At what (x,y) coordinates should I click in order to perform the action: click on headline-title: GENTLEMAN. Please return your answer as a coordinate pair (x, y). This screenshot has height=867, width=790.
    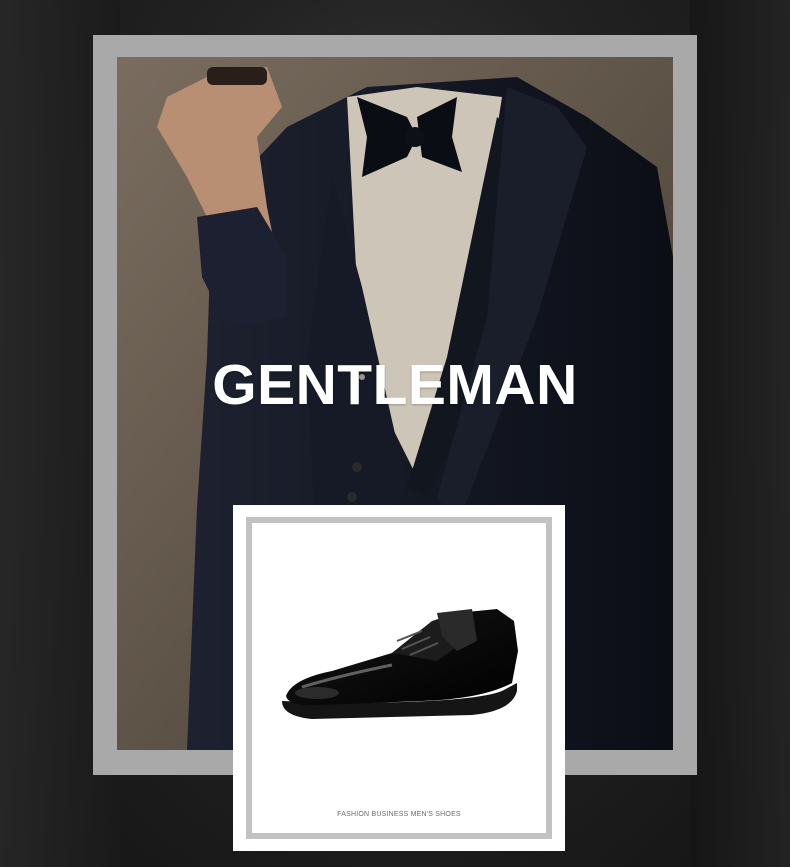
    Looking at the image, I should click on (395, 385).